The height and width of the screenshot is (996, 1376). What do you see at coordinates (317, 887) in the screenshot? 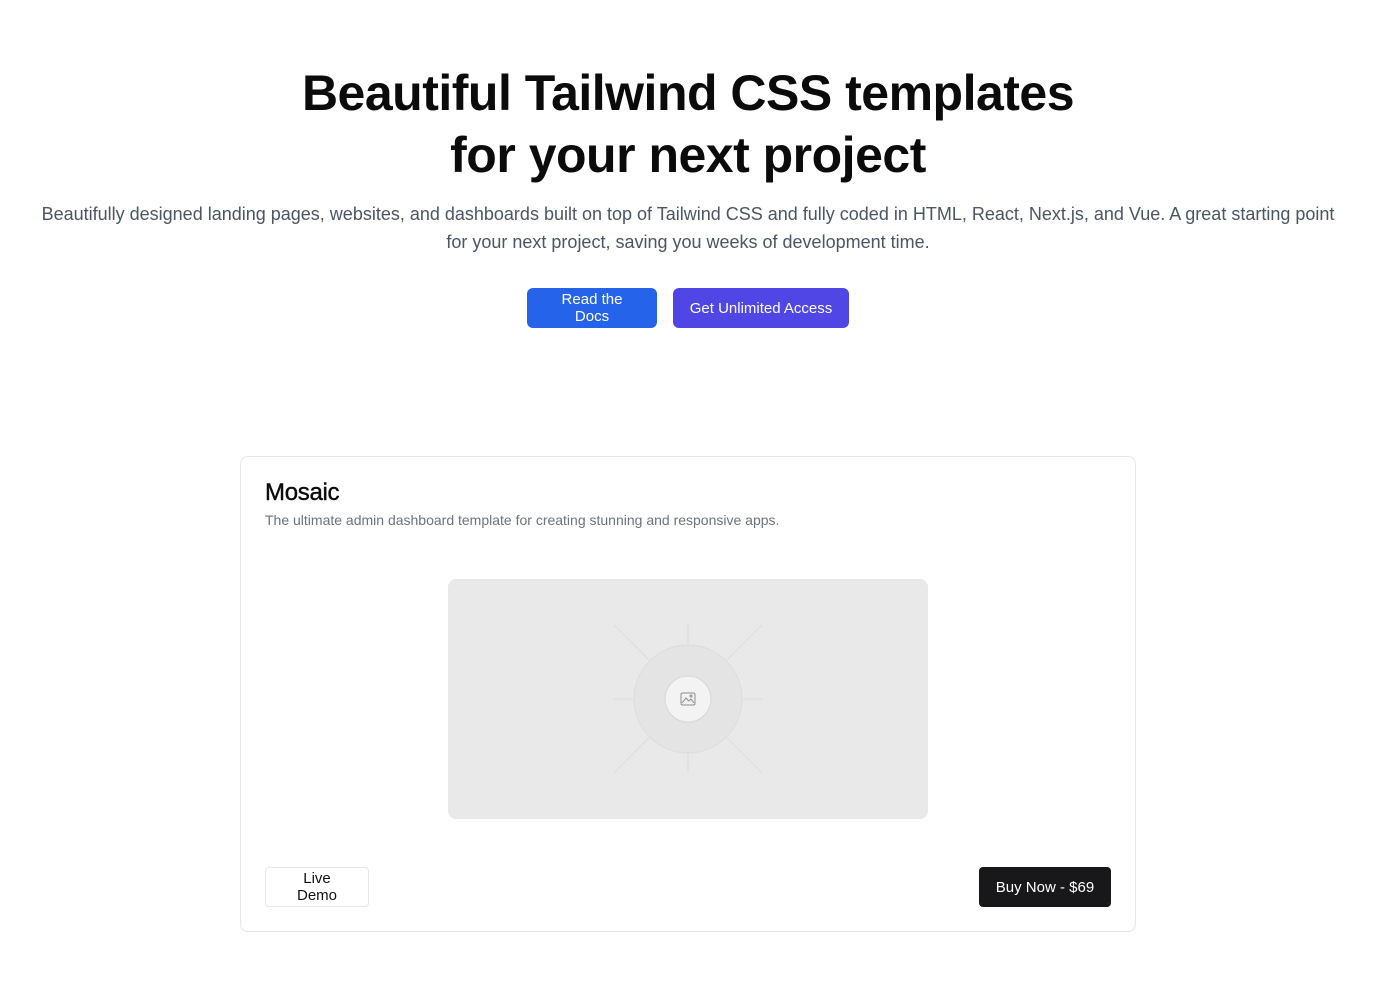
I see `live-demo-button: Live Demo` at bounding box center [317, 887].